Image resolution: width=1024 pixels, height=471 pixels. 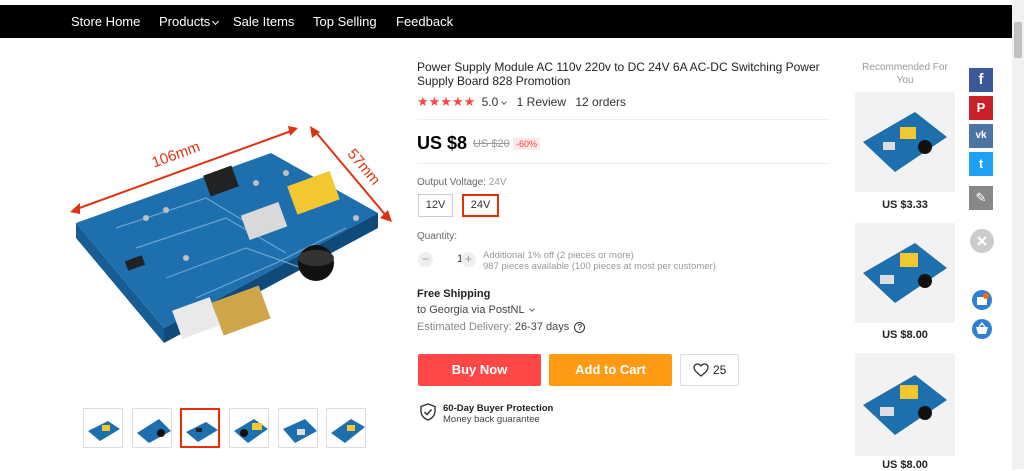 I want to click on shipping-title: Free Shipping, so click(x=454, y=294).